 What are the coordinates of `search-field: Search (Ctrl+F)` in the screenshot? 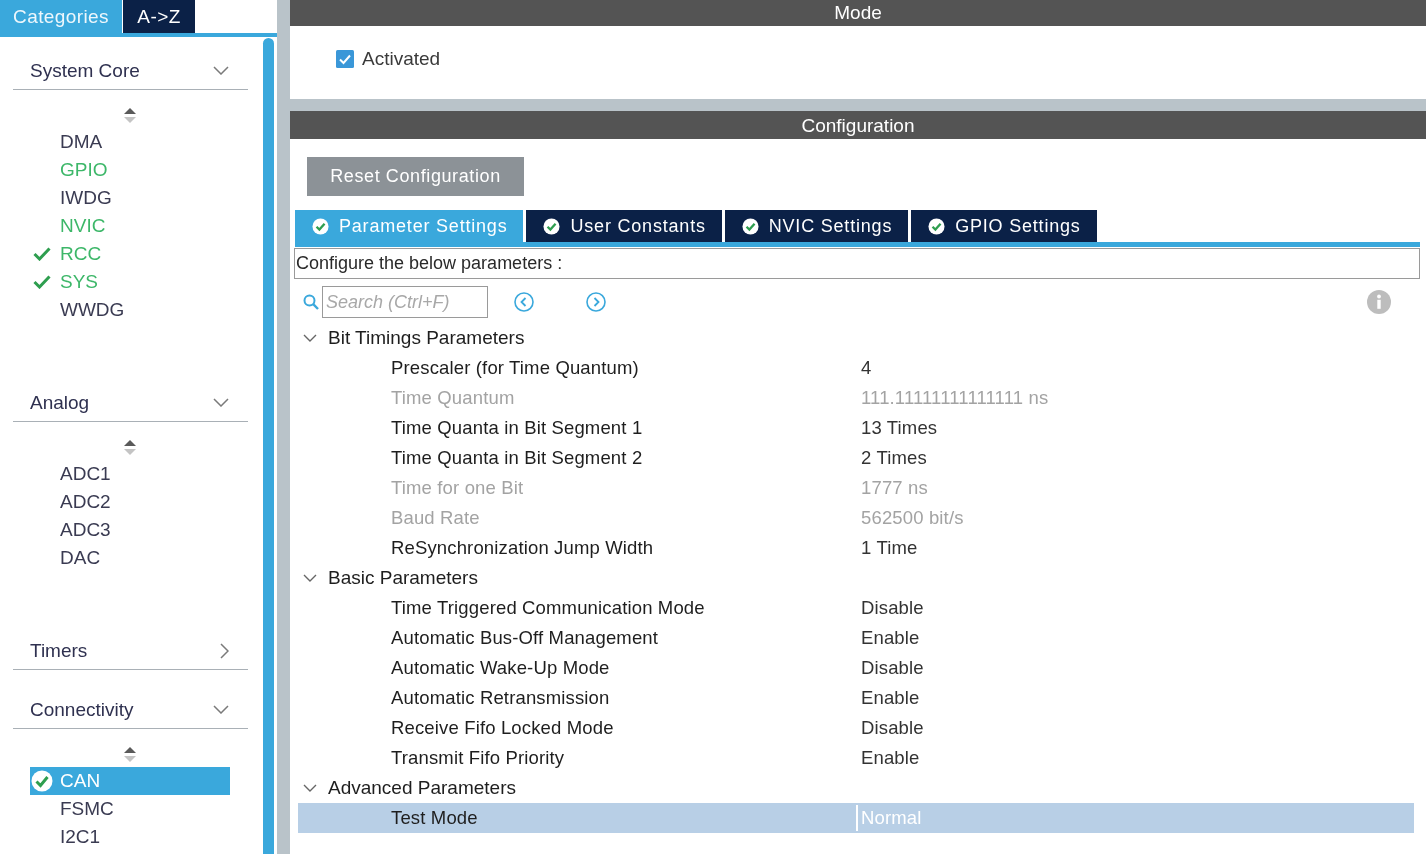 It's located at (405, 302).